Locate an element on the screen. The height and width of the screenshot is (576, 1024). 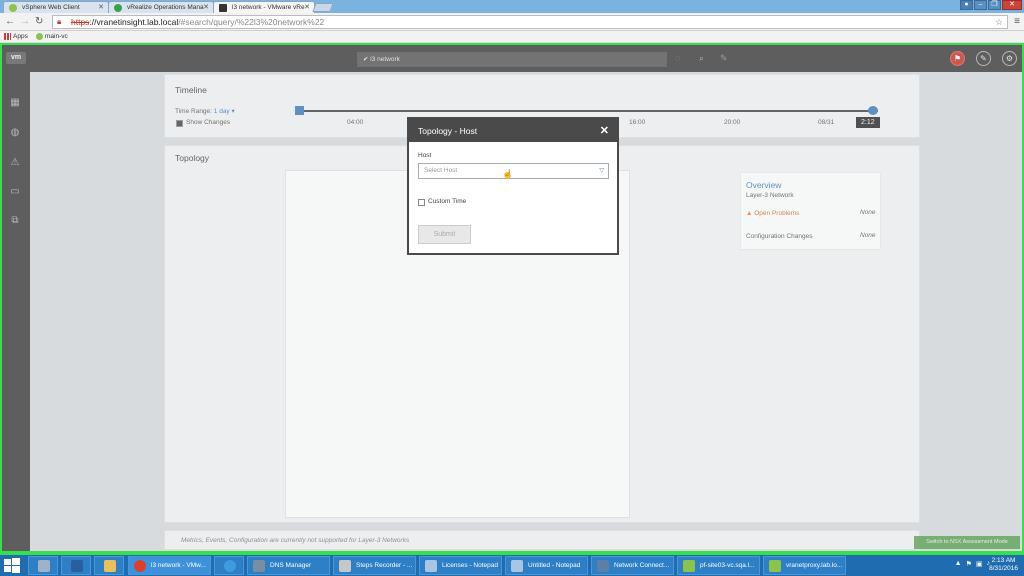
host-label: Host is located at coordinates (425, 155).